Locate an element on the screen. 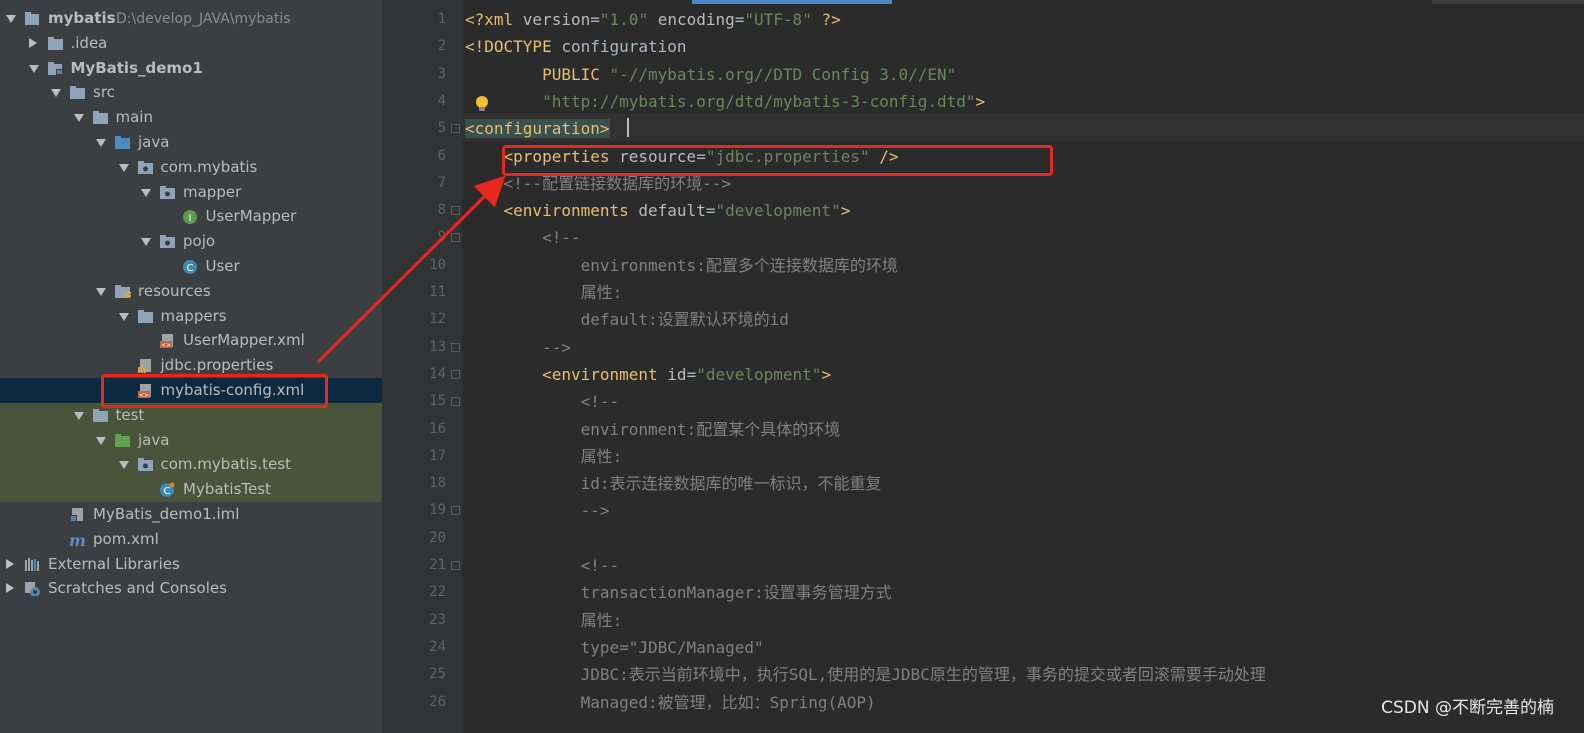  tree-item: pojo is located at coordinates (191, 241).